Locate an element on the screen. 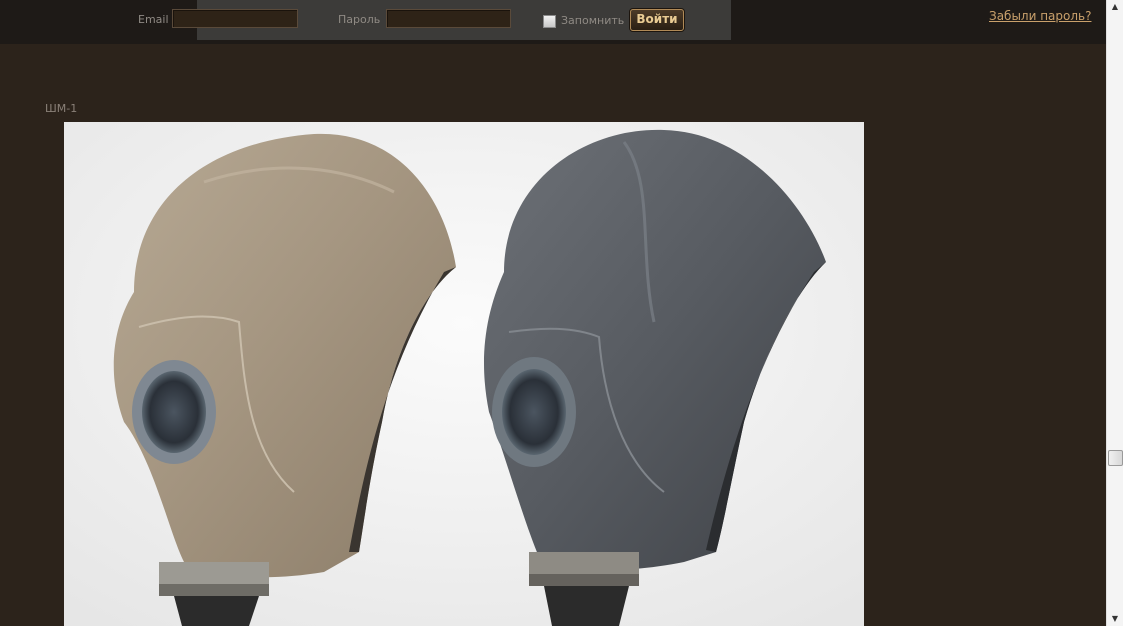 The height and width of the screenshot is (626, 1123). password-field is located at coordinates (448, 18).